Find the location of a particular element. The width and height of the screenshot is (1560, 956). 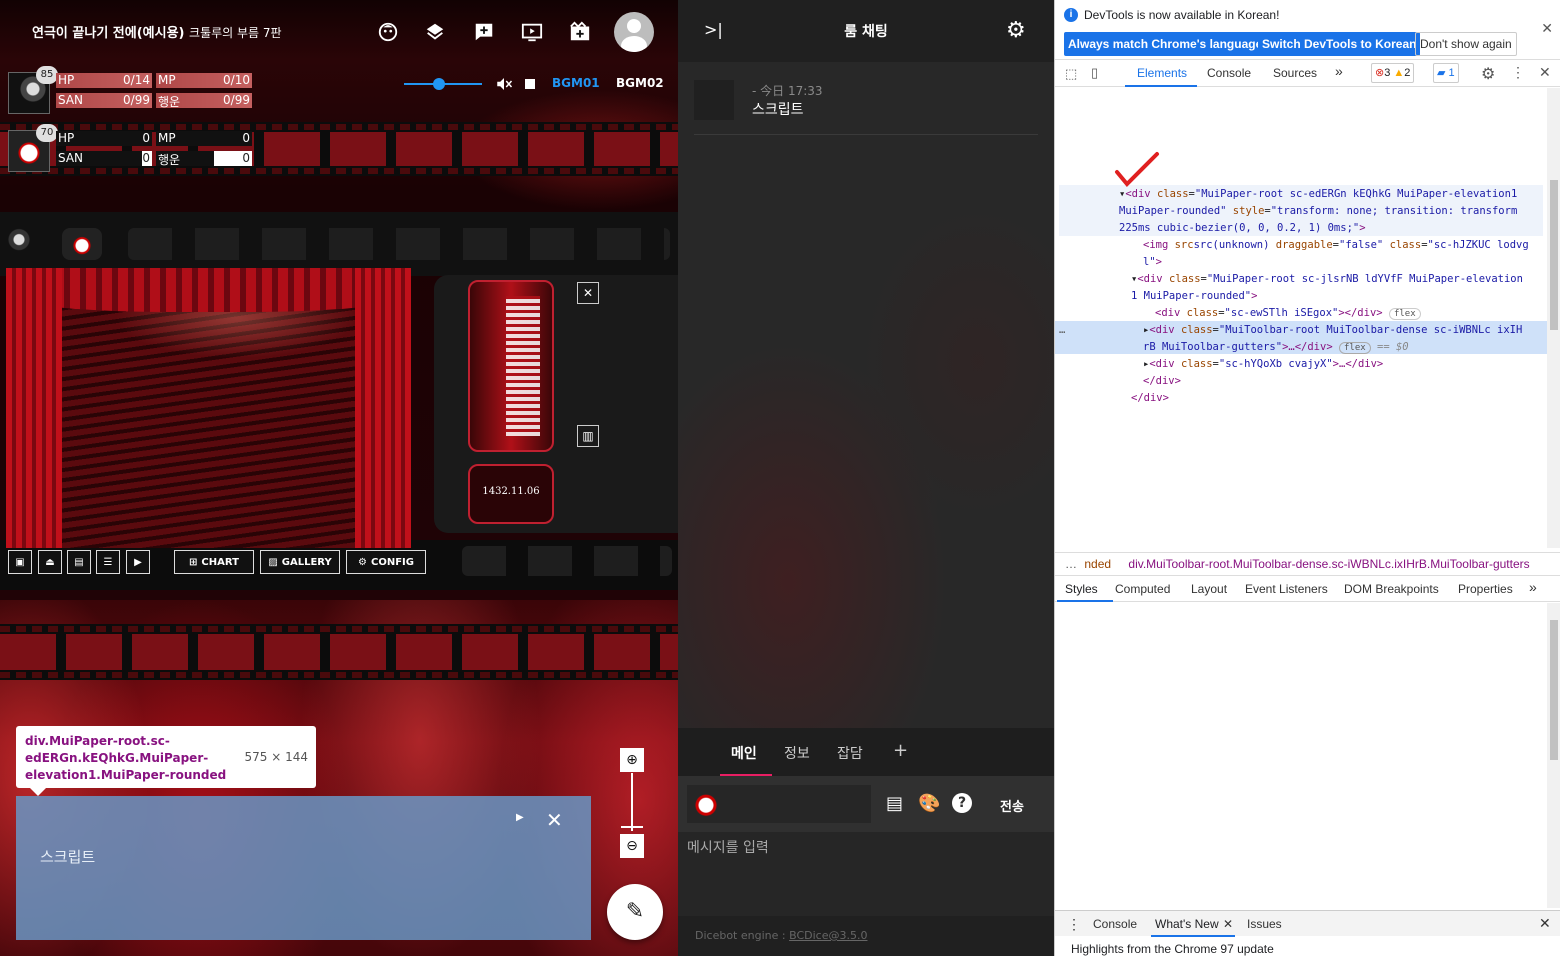

styles-pane is located at coordinates (1301, 755).